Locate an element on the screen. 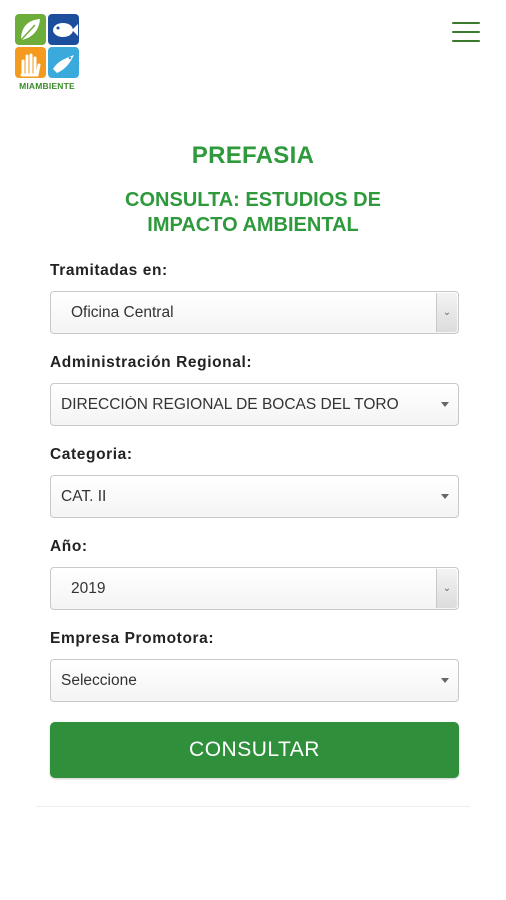  empresa-label: Empresa Promotora: is located at coordinates (132, 638).